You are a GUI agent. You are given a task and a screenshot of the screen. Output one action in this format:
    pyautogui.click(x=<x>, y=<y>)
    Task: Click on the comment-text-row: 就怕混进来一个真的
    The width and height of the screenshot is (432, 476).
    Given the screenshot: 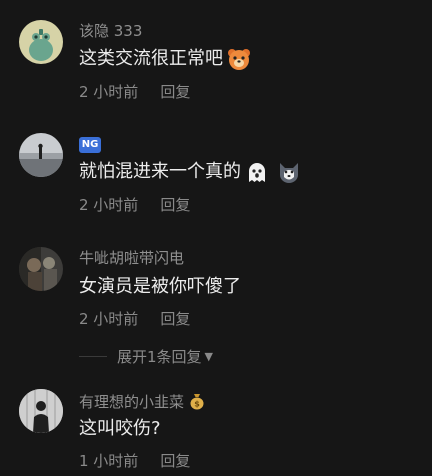 What is the action you would take?
    pyautogui.click(x=190, y=172)
    